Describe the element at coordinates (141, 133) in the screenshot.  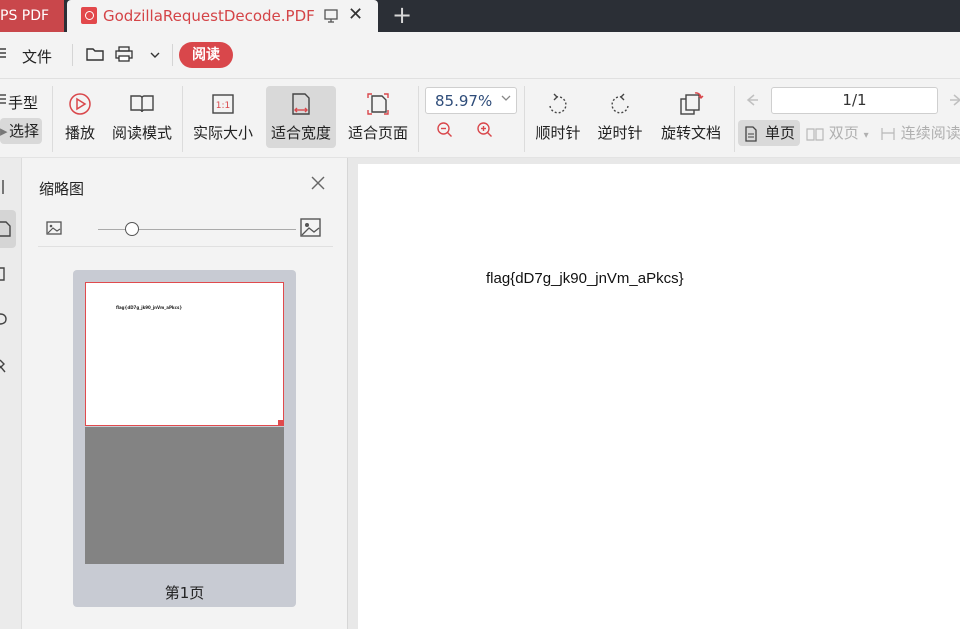
I see `read-mode-label: 阅读模式` at that location.